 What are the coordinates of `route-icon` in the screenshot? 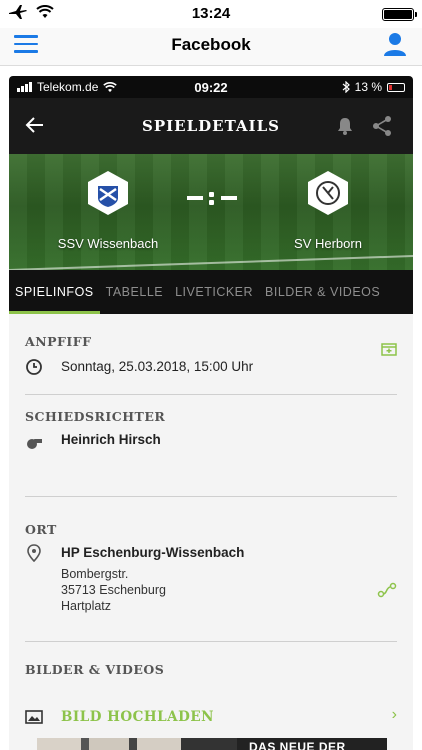 It's located at (387, 590).